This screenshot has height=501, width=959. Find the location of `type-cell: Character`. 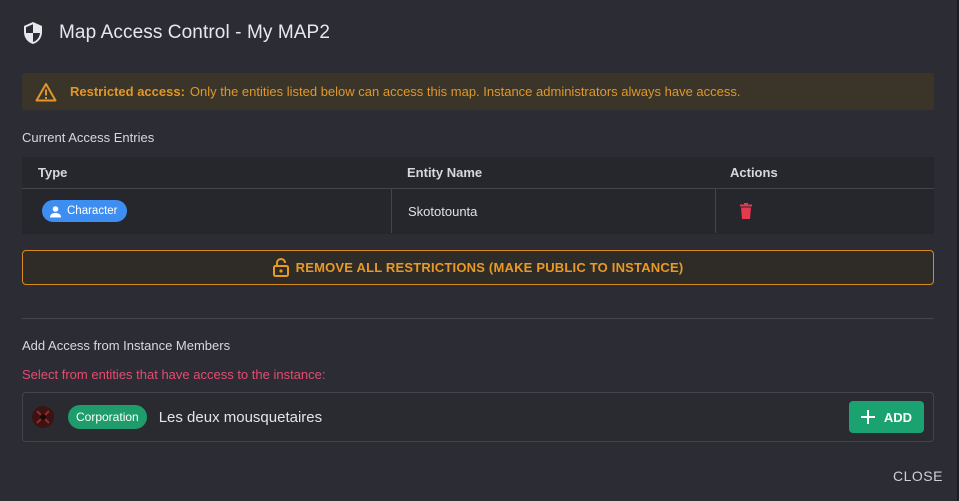

type-cell: Character is located at coordinates (206, 211).